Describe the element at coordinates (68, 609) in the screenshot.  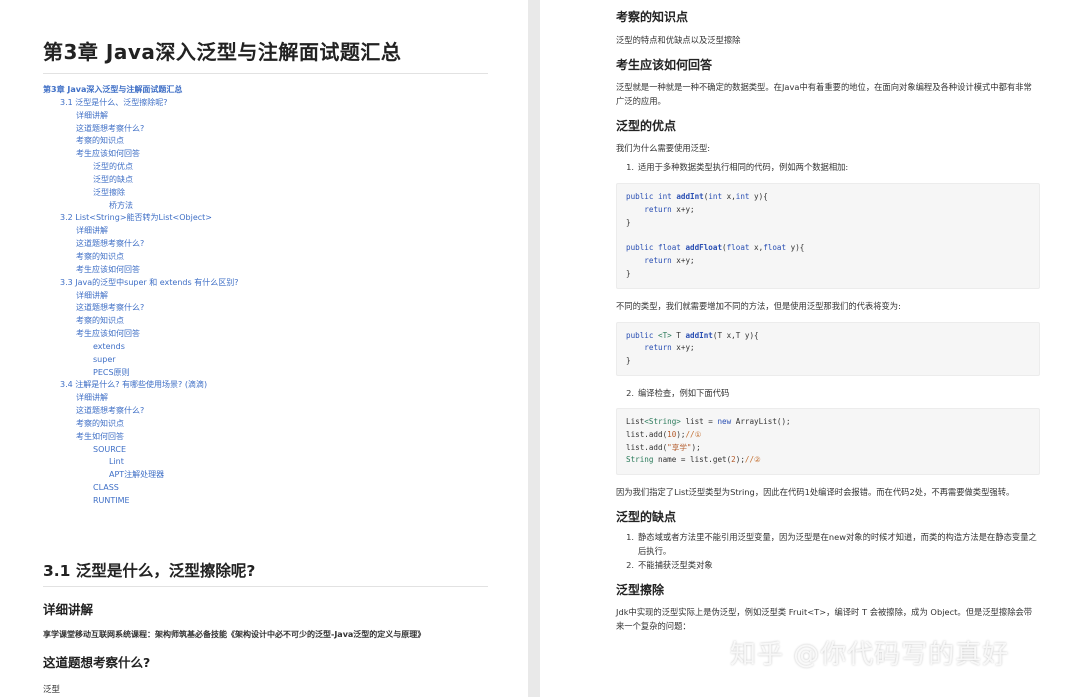
I see `detail-heading: 详细讲解` at that location.